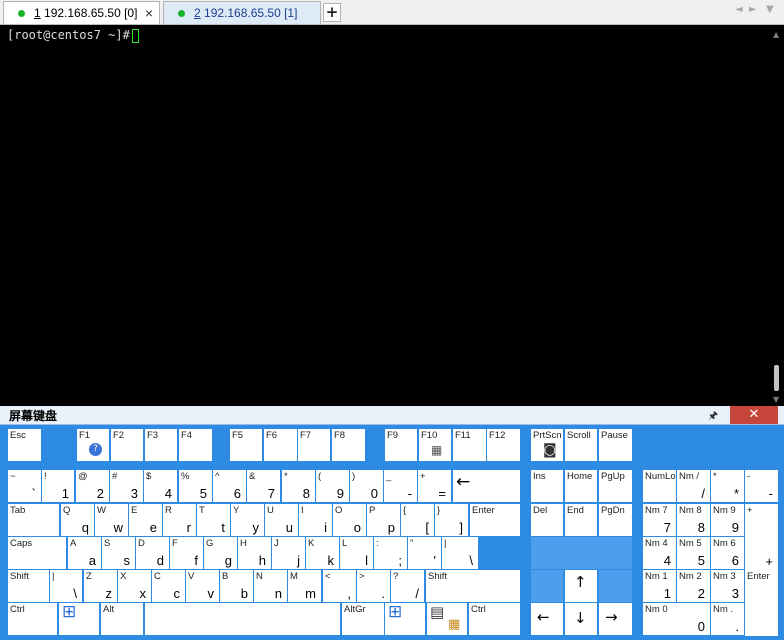  What do you see at coordinates (213, 520) in the screenshot?
I see `key-t: Tt` at bounding box center [213, 520].